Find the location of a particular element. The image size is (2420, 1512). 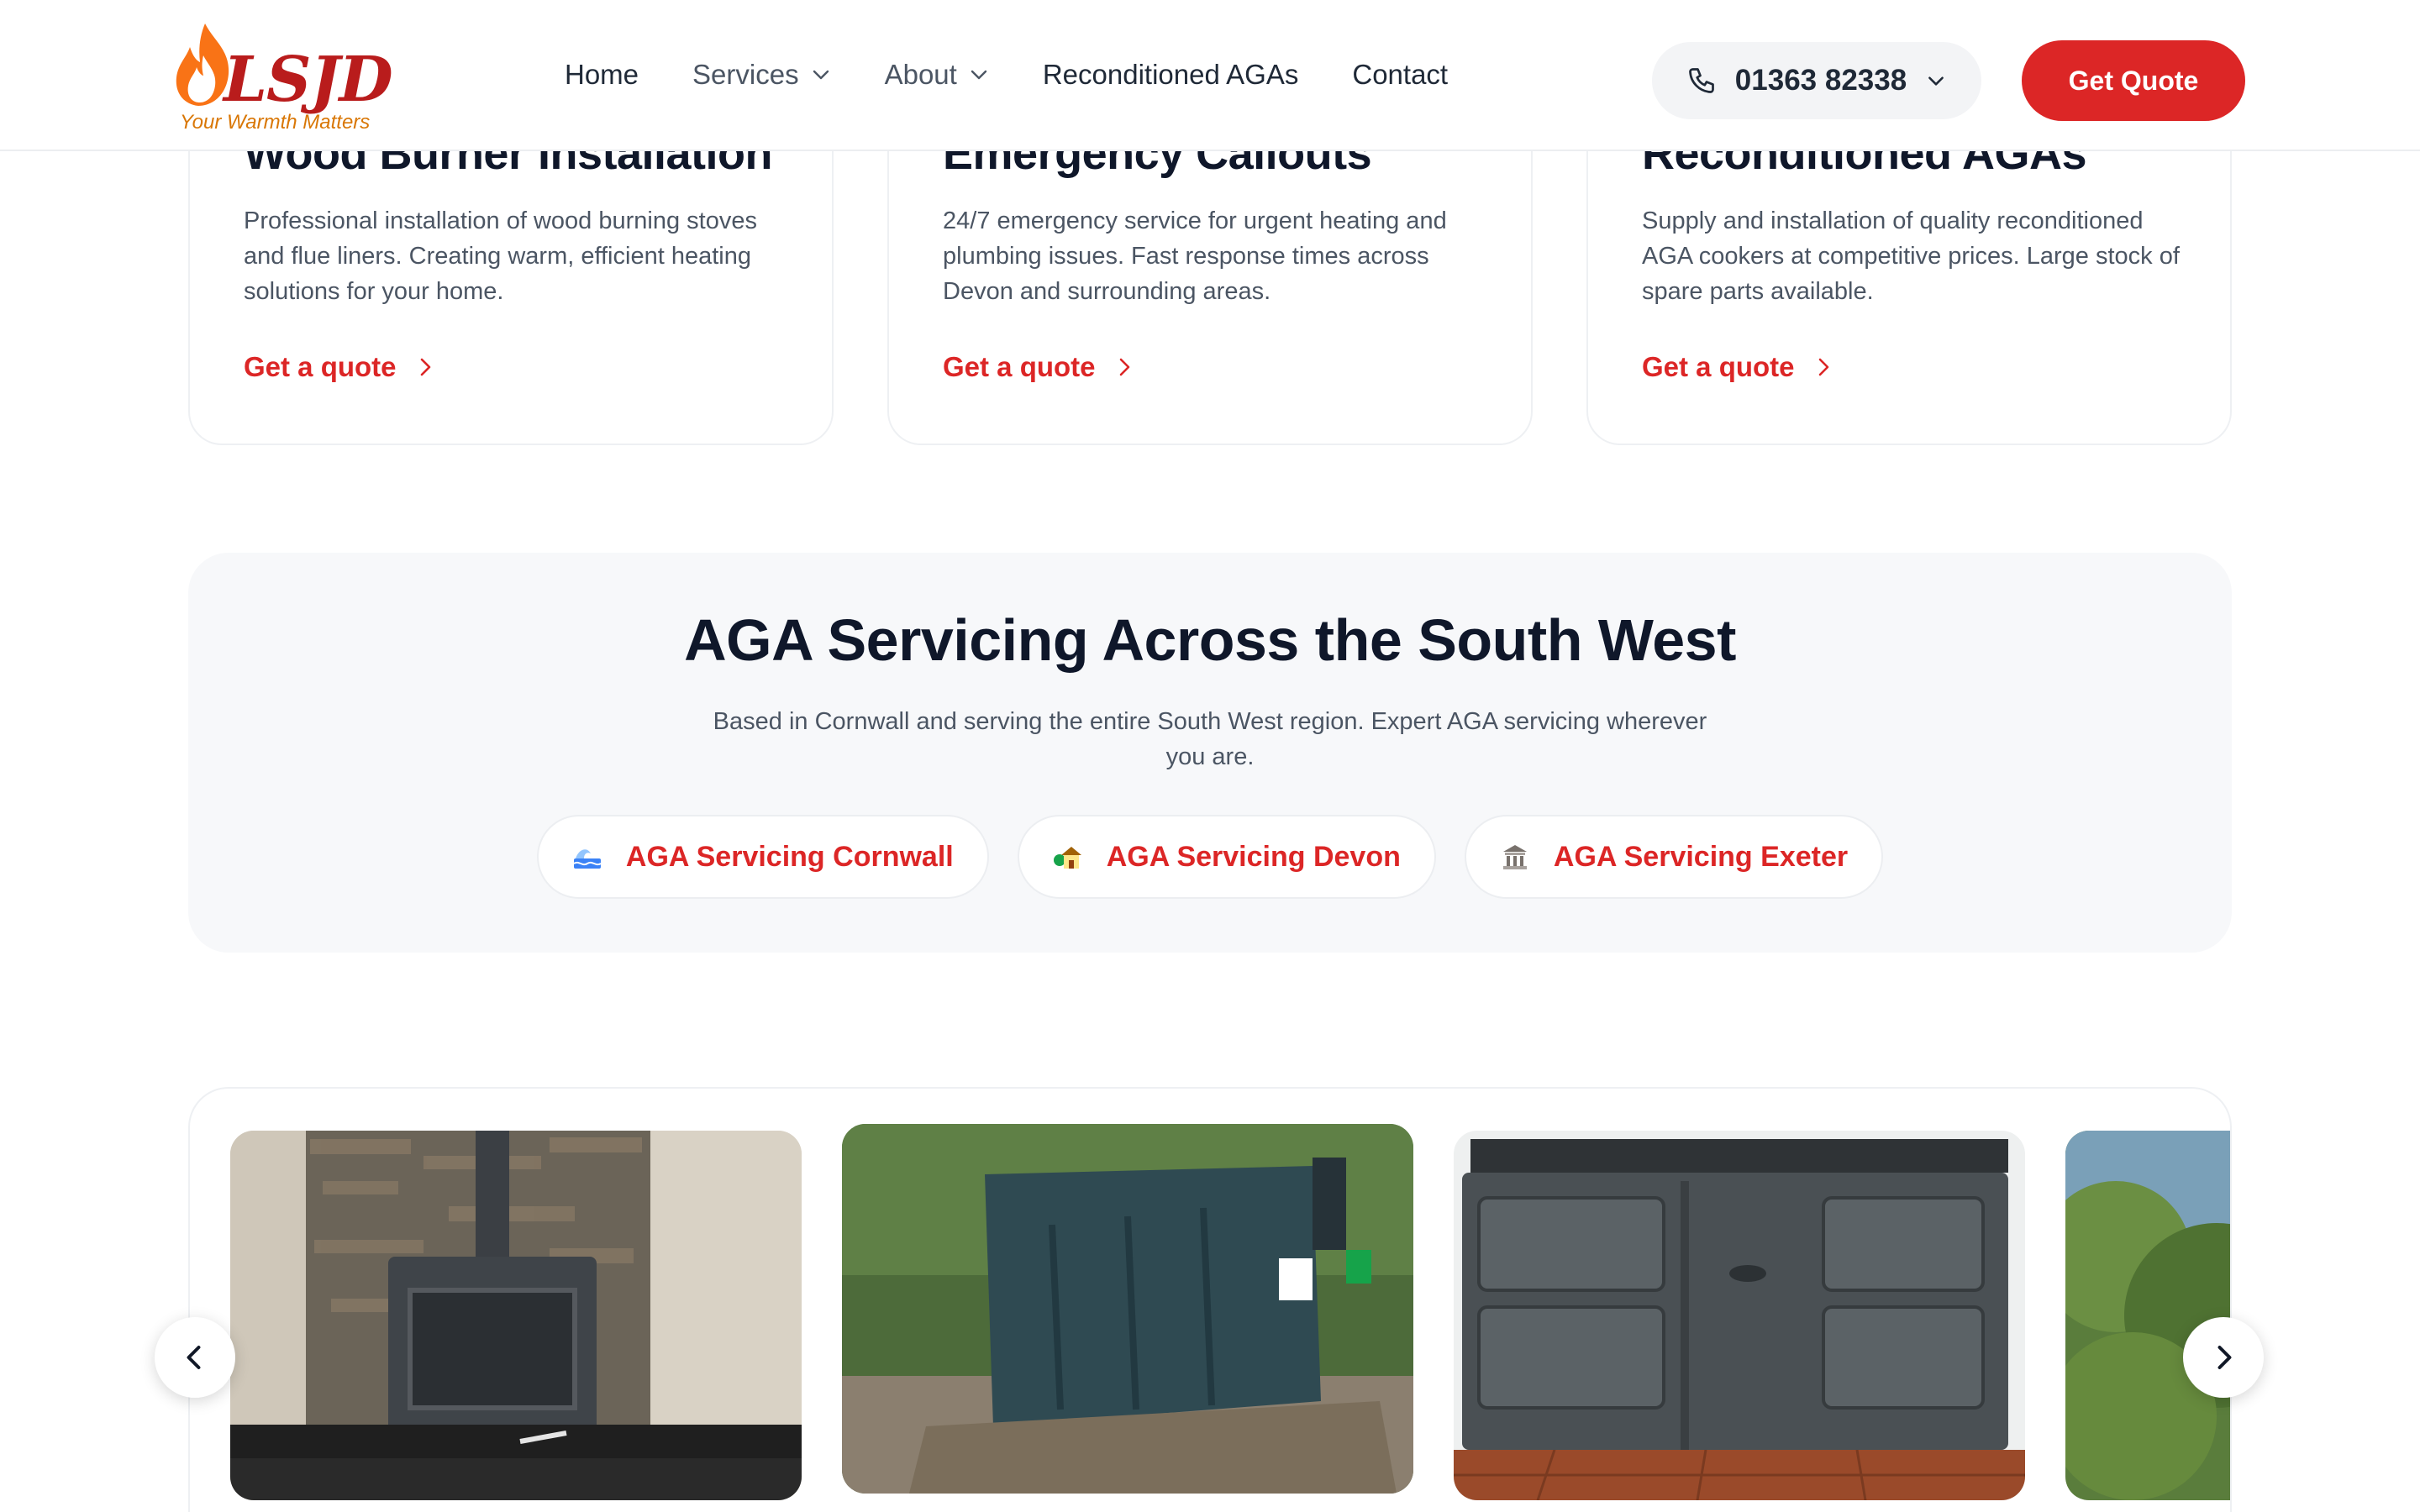

nav-item-about: About is located at coordinates (937, 75).